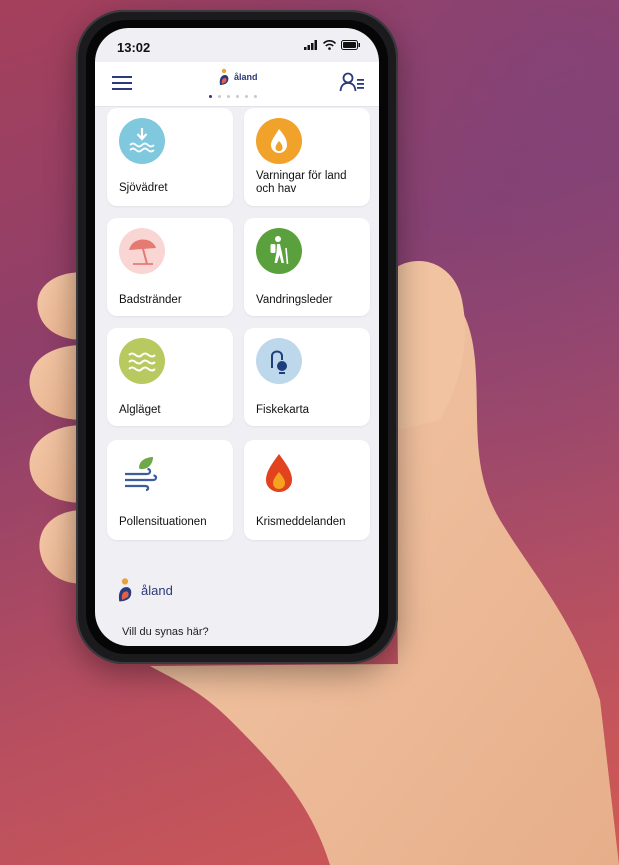  What do you see at coordinates (237, 45) in the screenshot?
I see `status-bar: 13:02` at bounding box center [237, 45].